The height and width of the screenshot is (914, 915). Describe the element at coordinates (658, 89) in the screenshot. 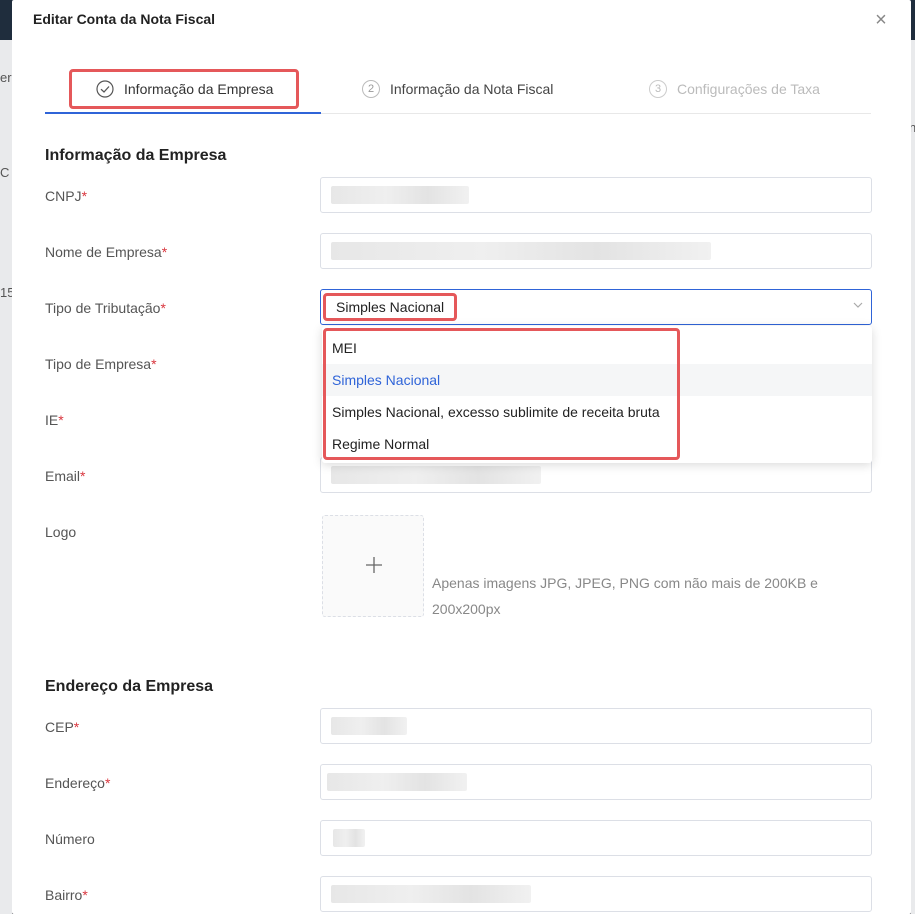

I see `step-number: 3` at that location.